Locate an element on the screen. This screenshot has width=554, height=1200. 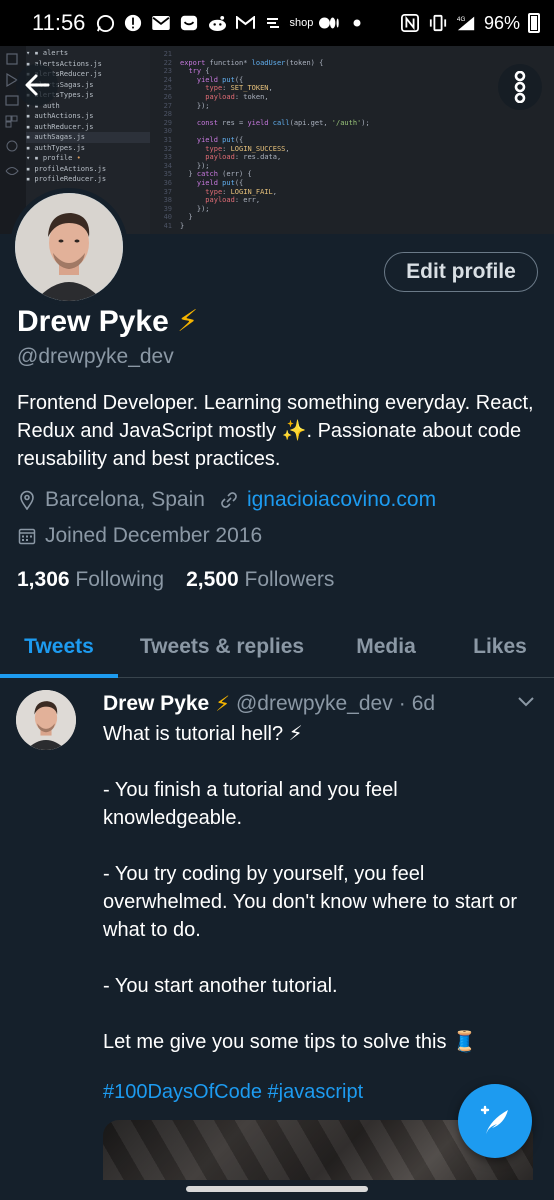
tab-tweets: Tweets is located at coordinates (59, 647).